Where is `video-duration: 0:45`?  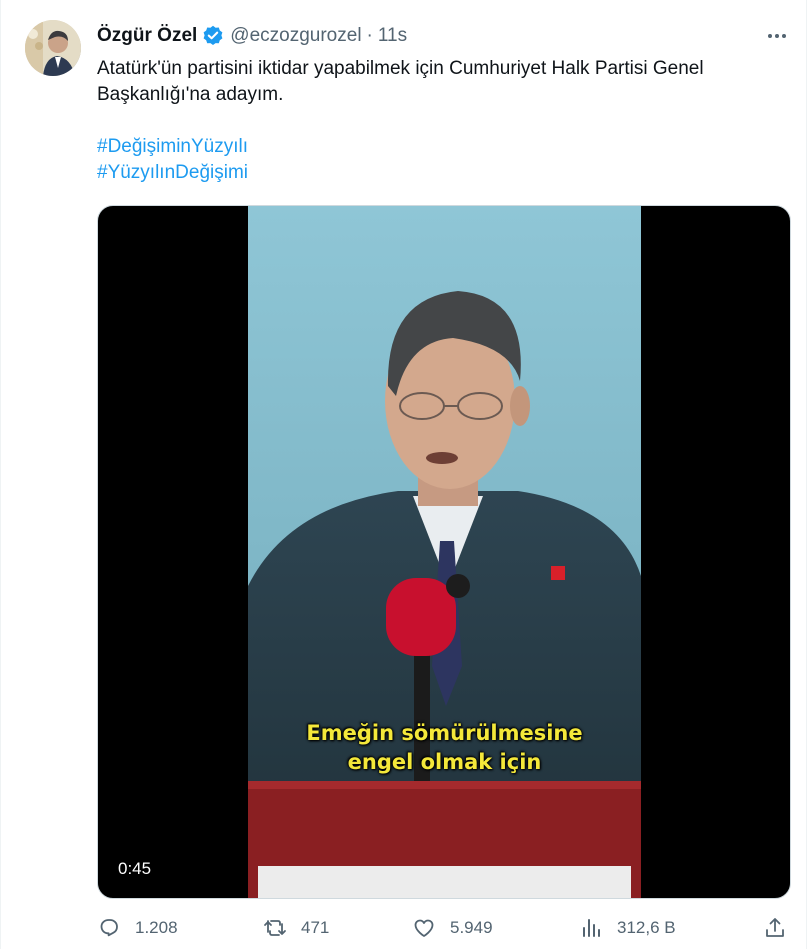 video-duration: 0:45 is located at coordinates (135, 869).